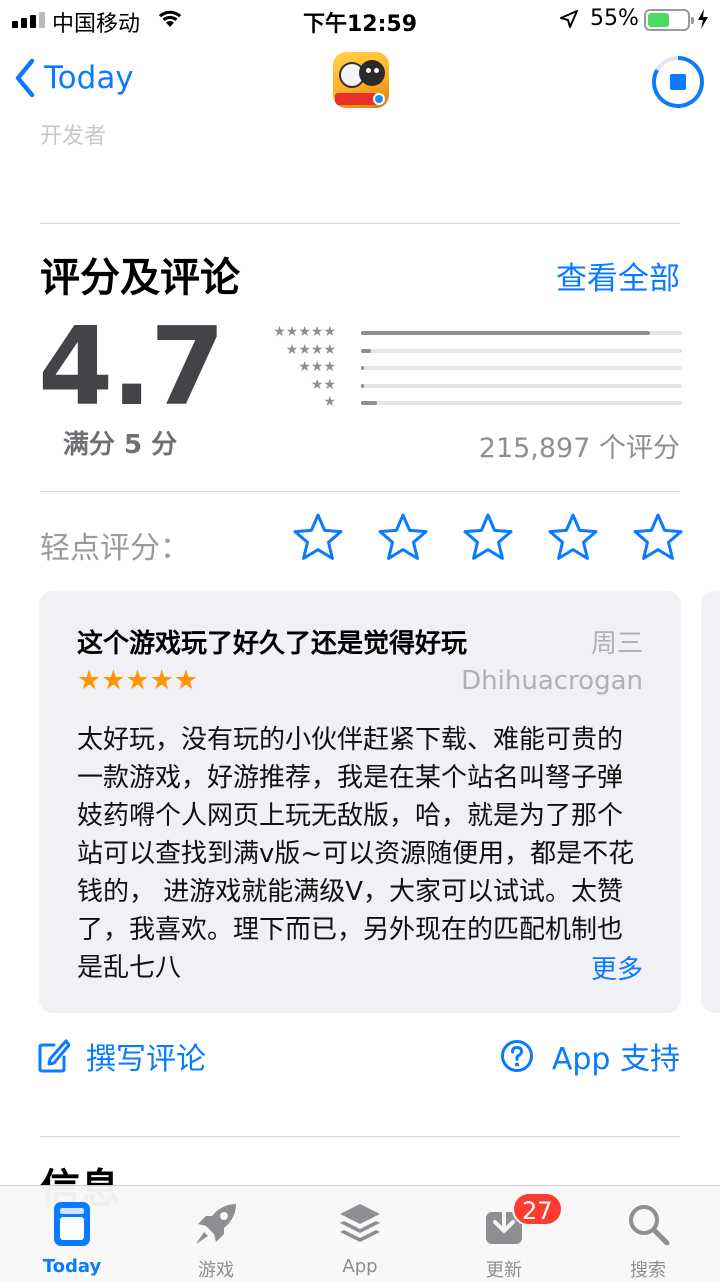 This screenshot has width=720, height=1281. Describe the element at coordinates (89, 78) in the screenshot. I see `back-label: Today` at that location.